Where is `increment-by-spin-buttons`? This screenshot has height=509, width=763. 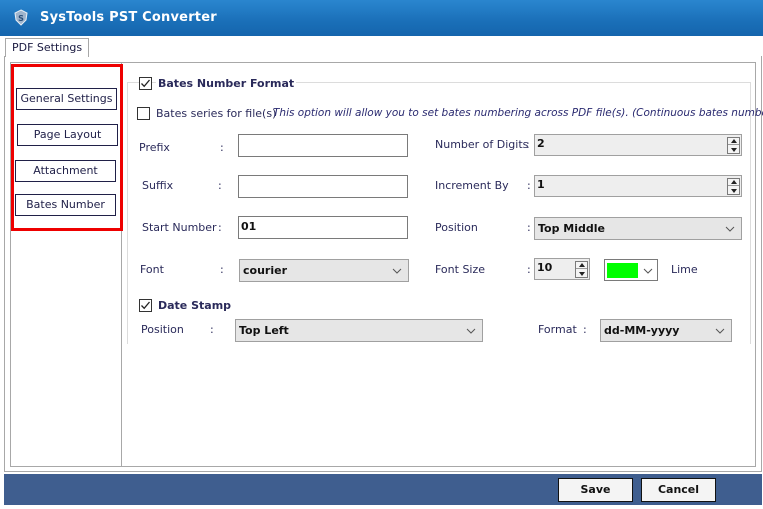
increment-by-spin-buttons is located at coordinates (733, 186).